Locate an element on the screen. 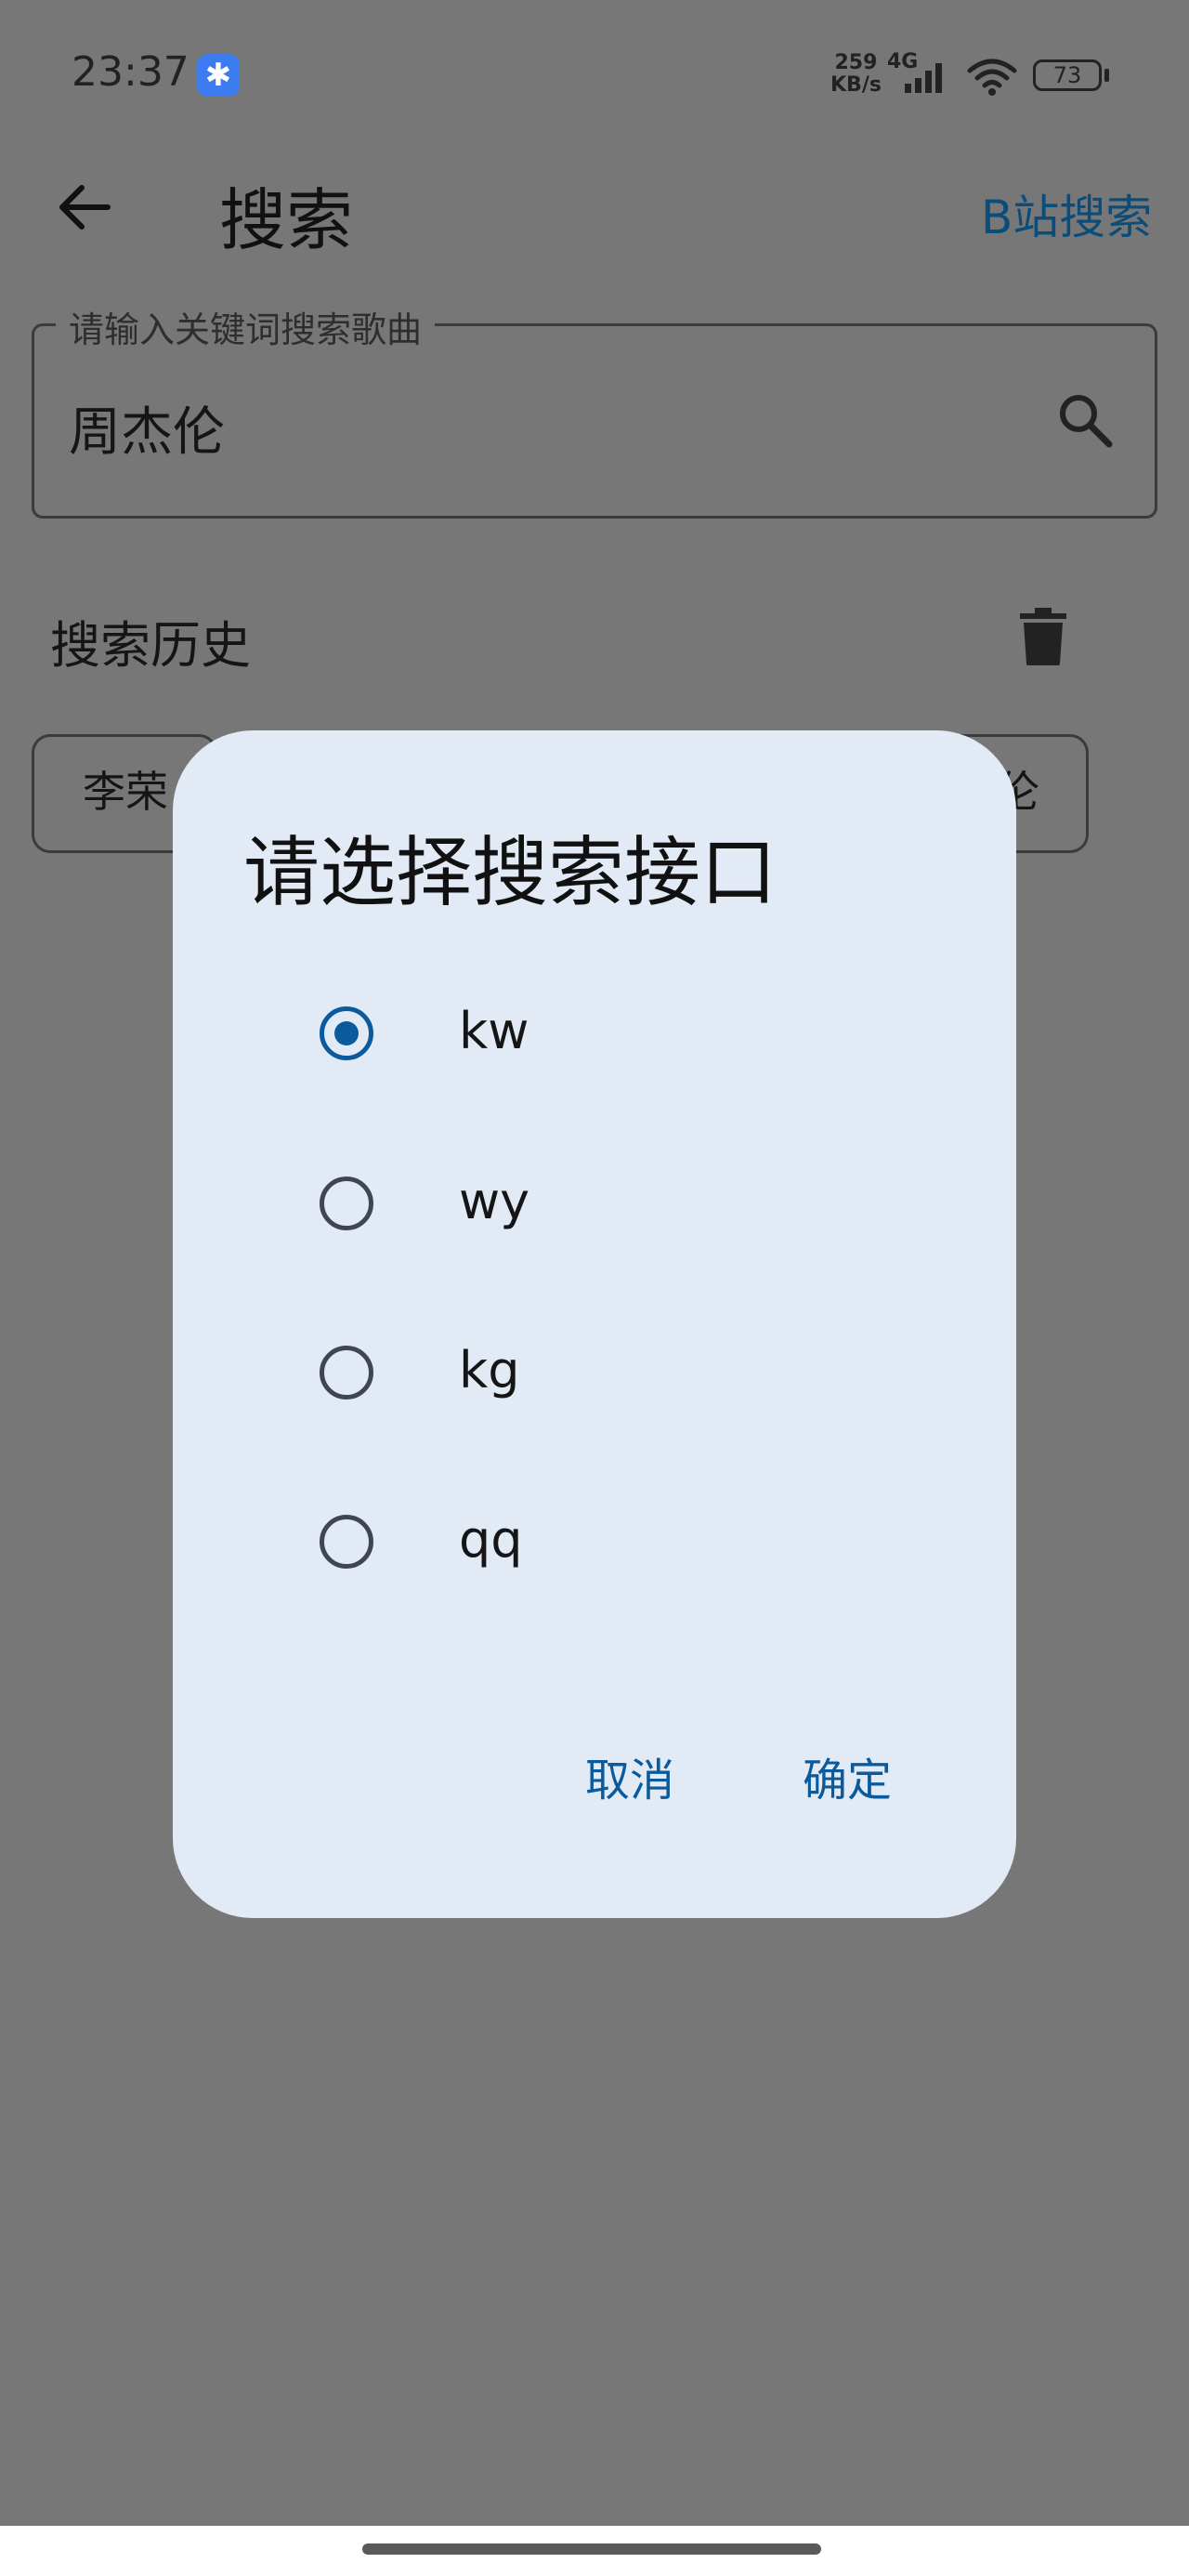 This screenshot has height=2576, width=1189. search-input-value: 周杰伦 is located at coordinates (147, 428).